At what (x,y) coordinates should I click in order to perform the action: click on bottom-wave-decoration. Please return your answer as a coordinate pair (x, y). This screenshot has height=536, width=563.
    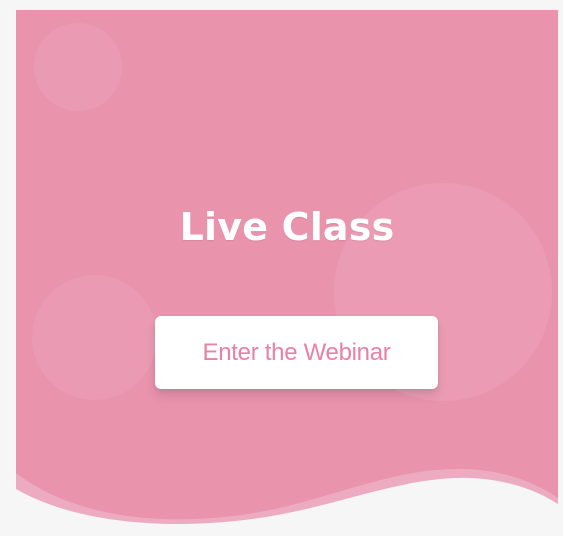
    Looking at the image, I should click on (287, 502).